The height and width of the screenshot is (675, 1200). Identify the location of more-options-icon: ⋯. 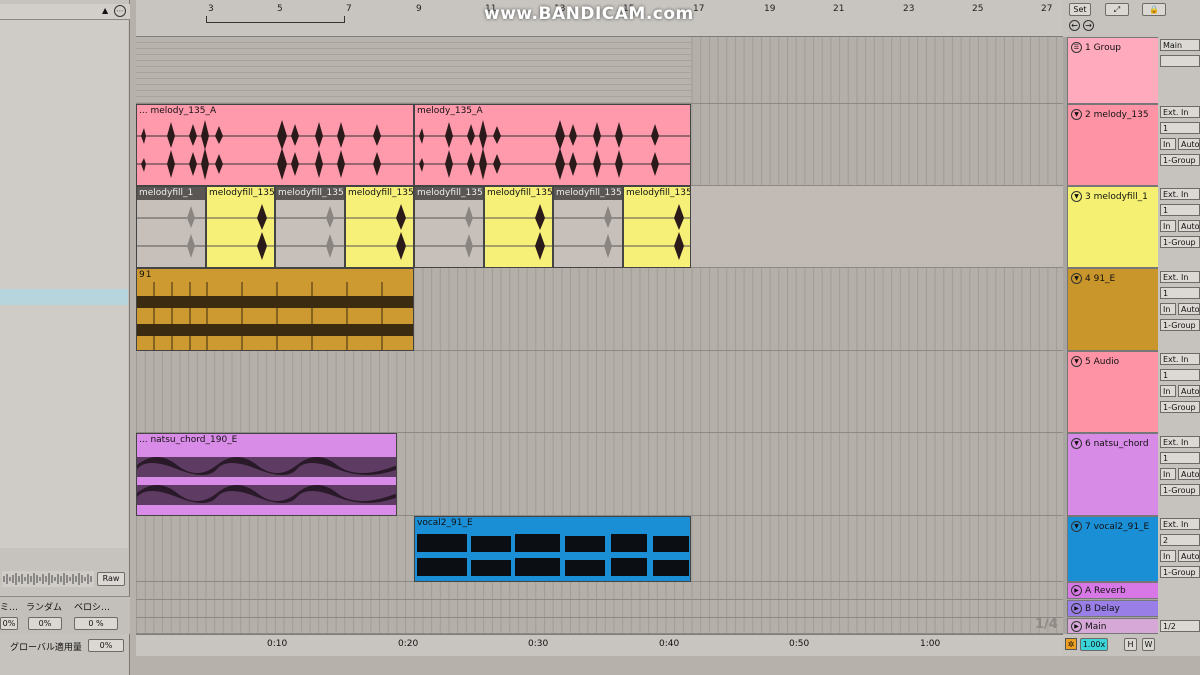
(120, 11).